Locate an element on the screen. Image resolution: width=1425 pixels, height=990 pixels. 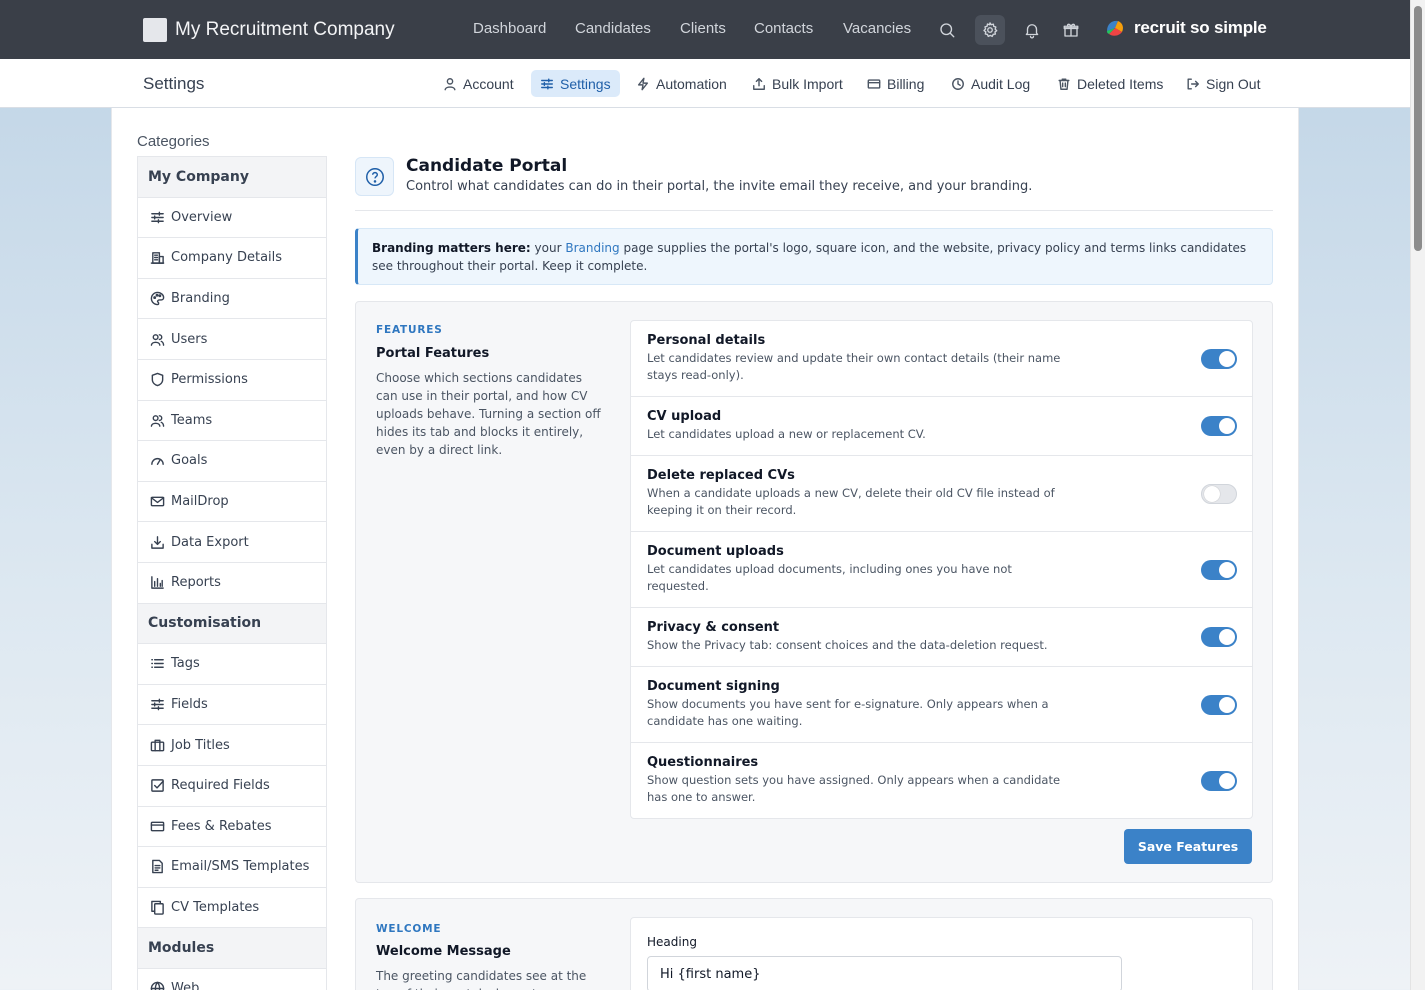
subnav-deleted-items: Deleted Items is located at coordinates (1110, 83).